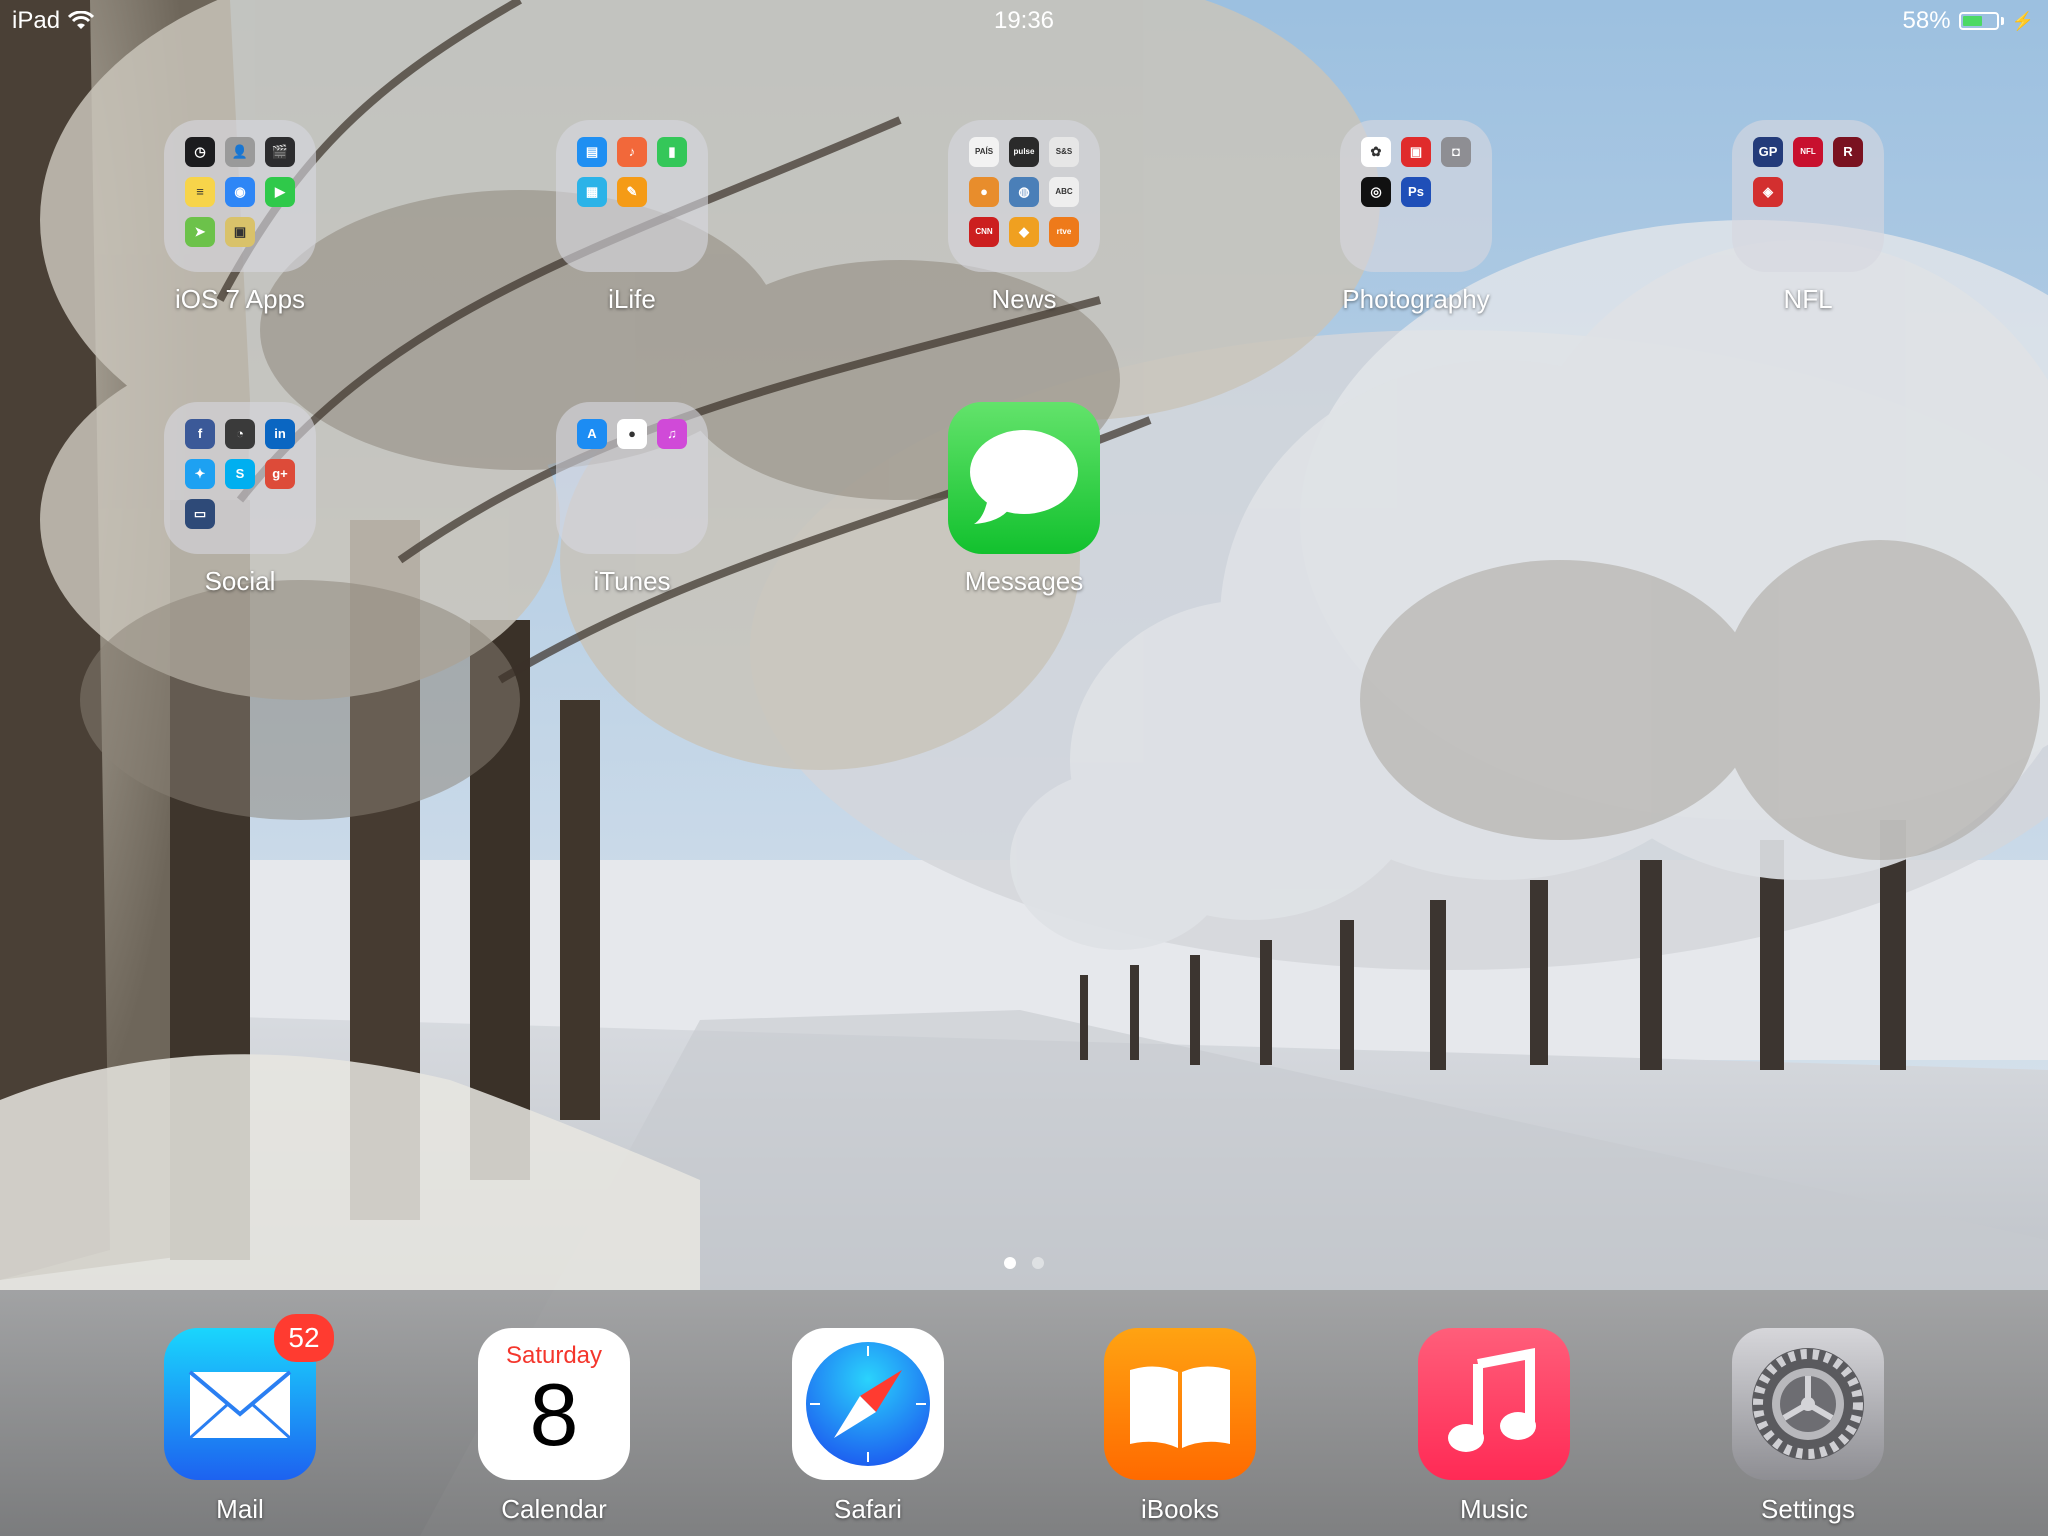 The width and height of the screenshot is (2048, 1536). I want to click on dock-app-music: Music, so click(1494, 1426).